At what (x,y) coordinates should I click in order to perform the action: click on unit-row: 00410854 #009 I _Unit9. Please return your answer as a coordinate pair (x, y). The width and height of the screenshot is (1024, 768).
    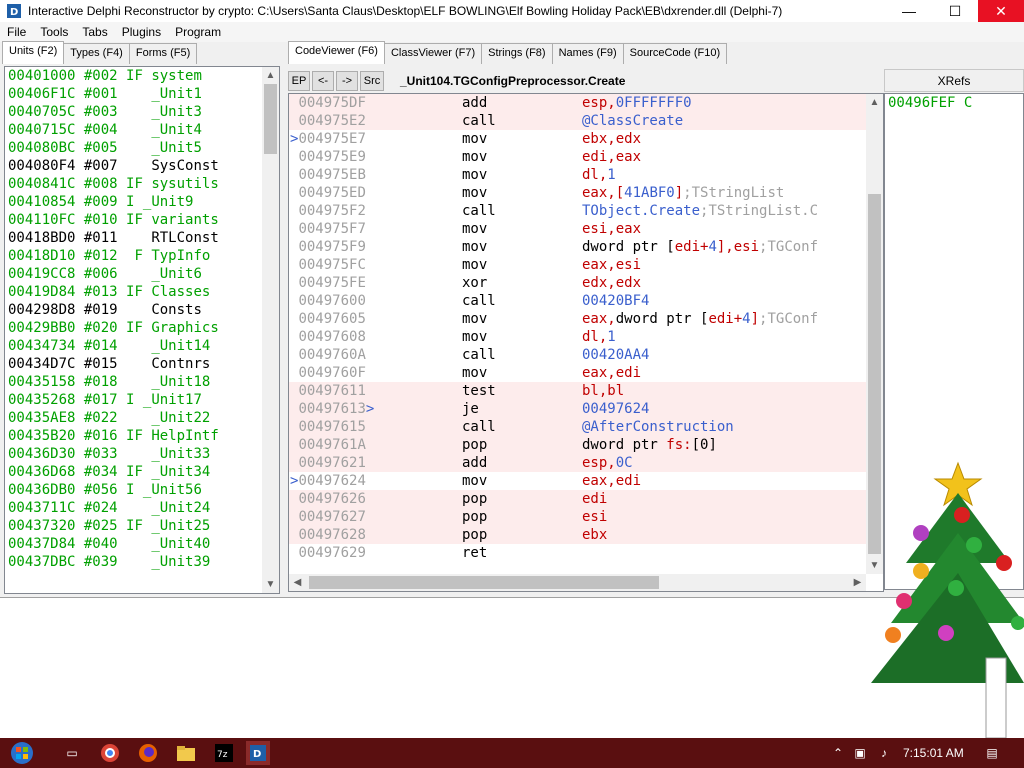
    Looking at the image, I should click on (142, 202).